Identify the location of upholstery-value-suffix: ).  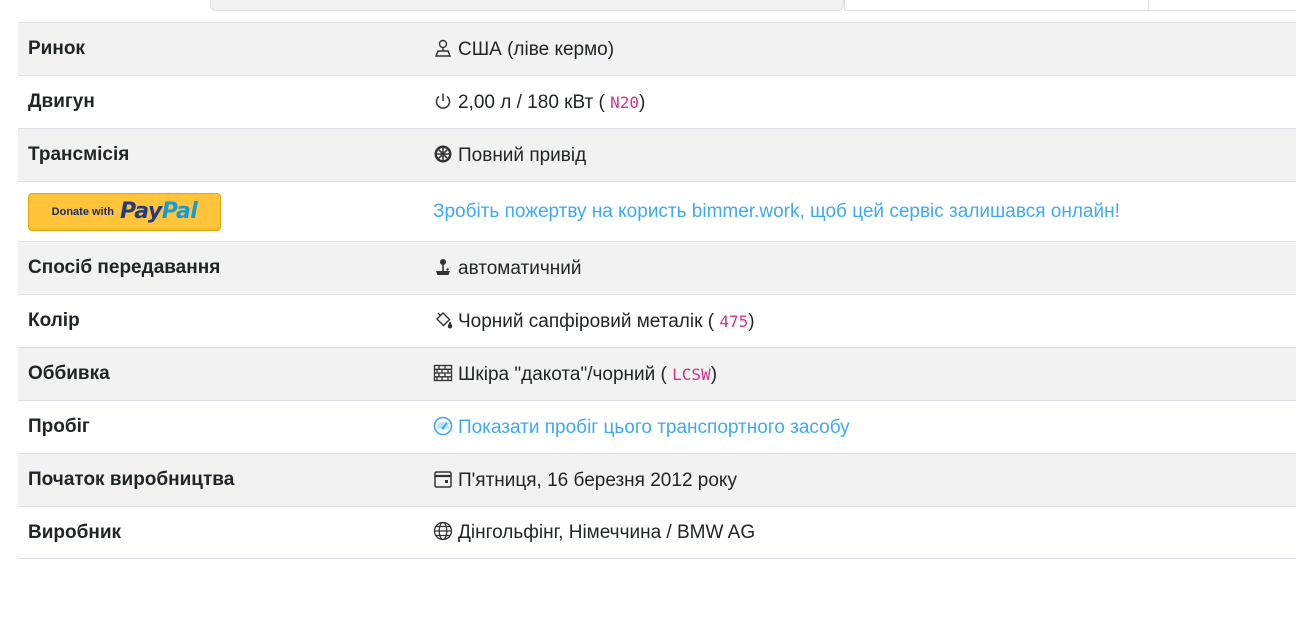
(714, 374).